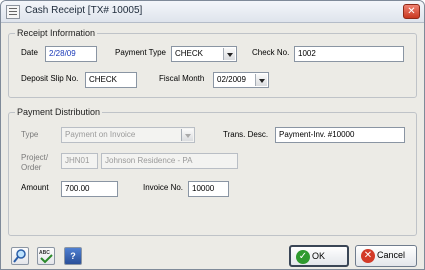 The image size is (425, 270). I want to click on help-icon: ?, so click(73, 256).